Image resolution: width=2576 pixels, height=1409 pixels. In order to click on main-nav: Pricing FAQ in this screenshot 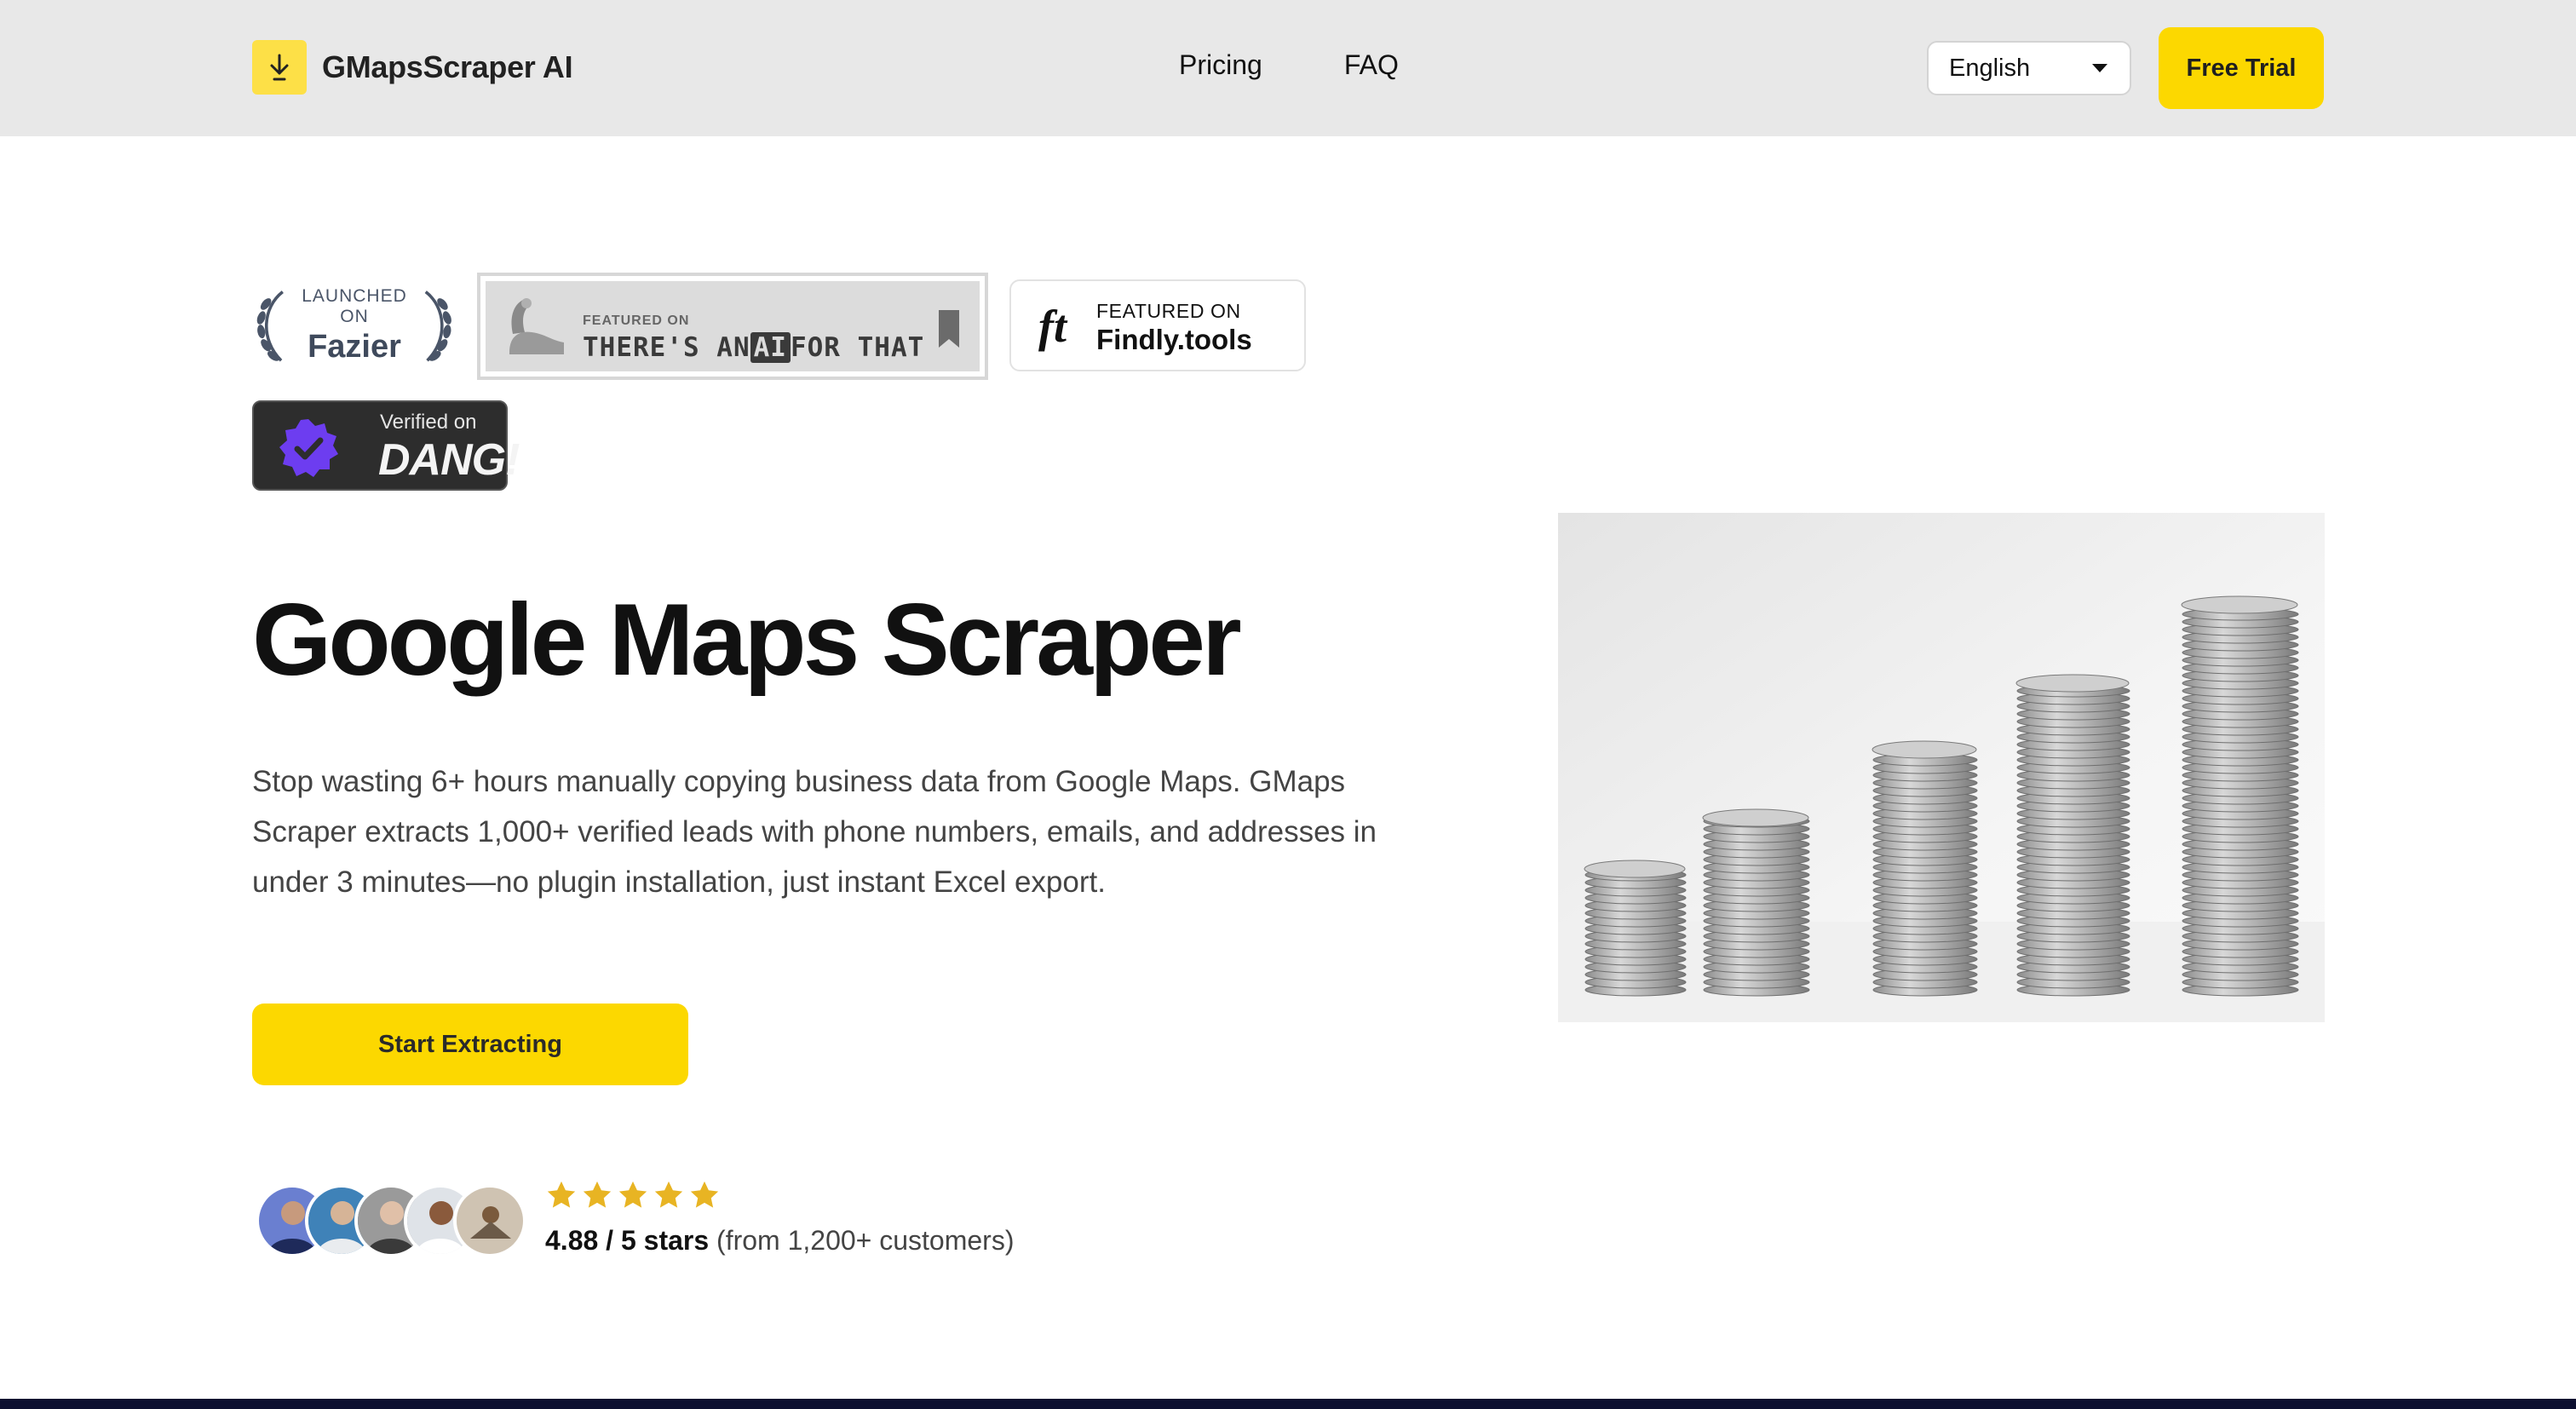, I will do `click(1289, 65)`.